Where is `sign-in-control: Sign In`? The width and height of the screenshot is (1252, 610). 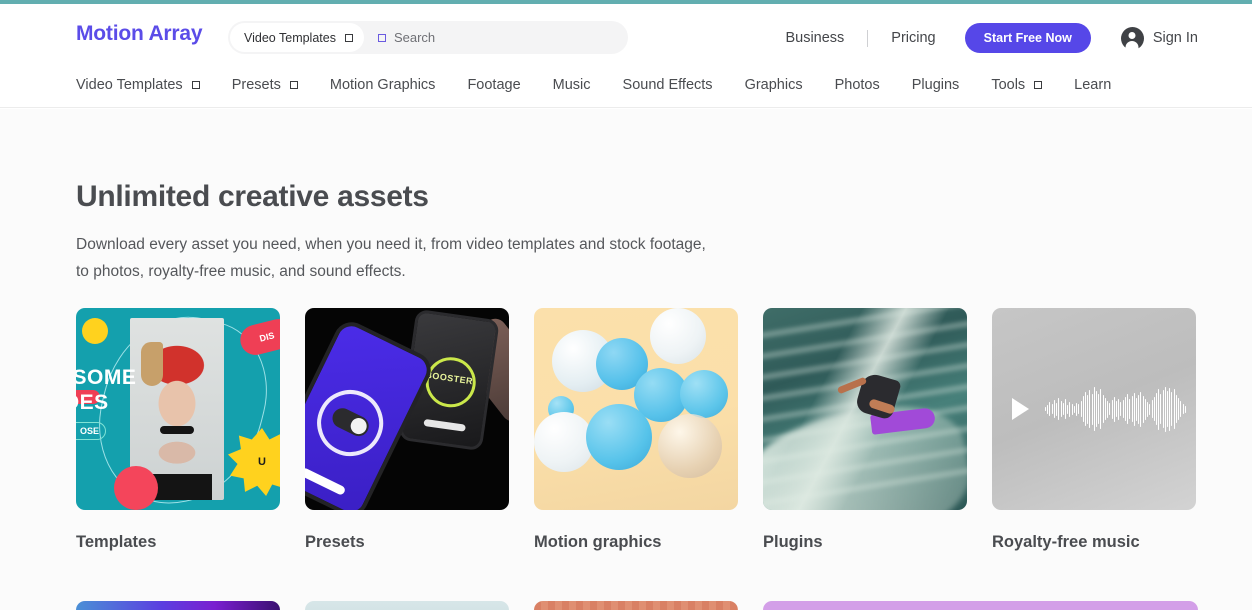
sign-in-control: Sign In is located at coordinates (1159, 38).